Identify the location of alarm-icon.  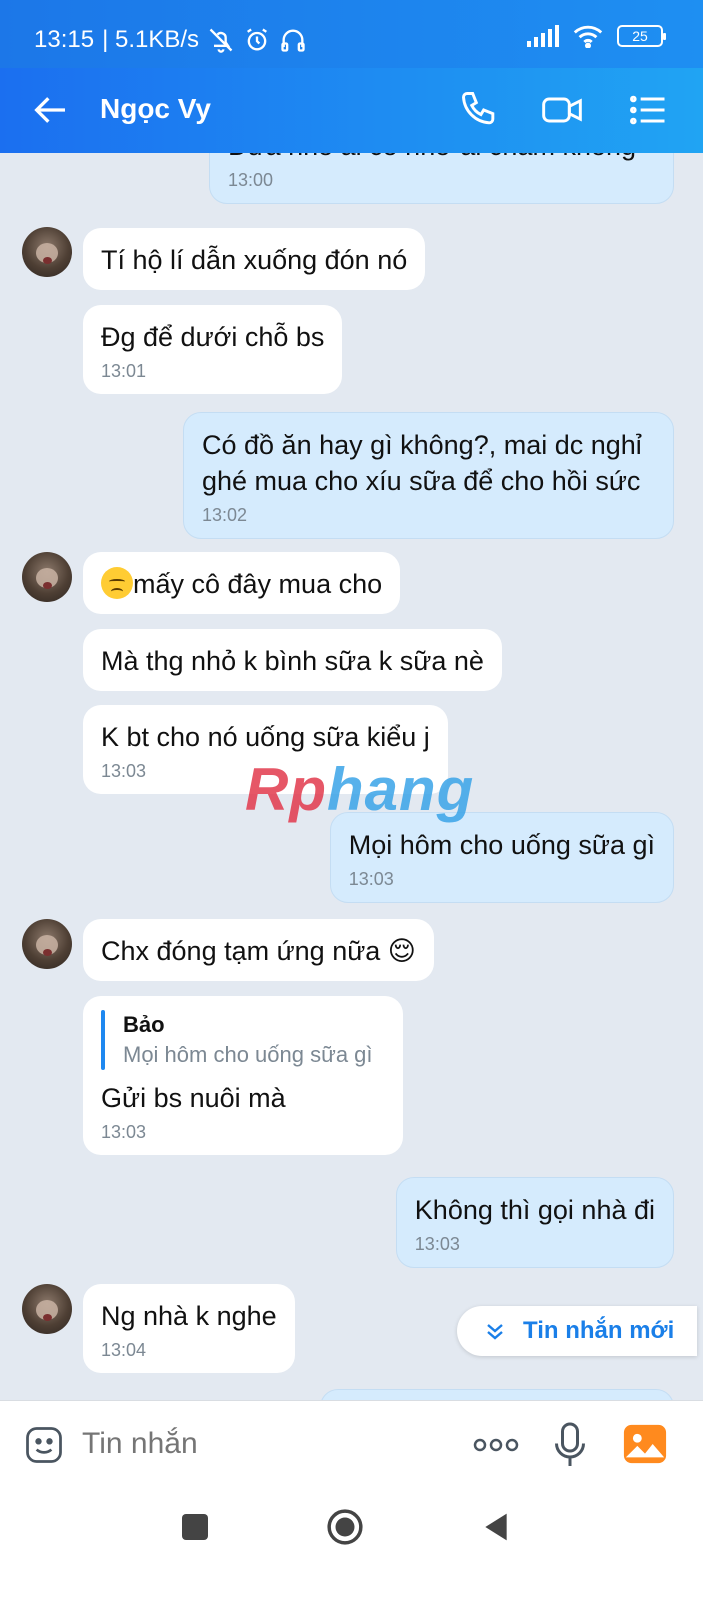
(257, 39).